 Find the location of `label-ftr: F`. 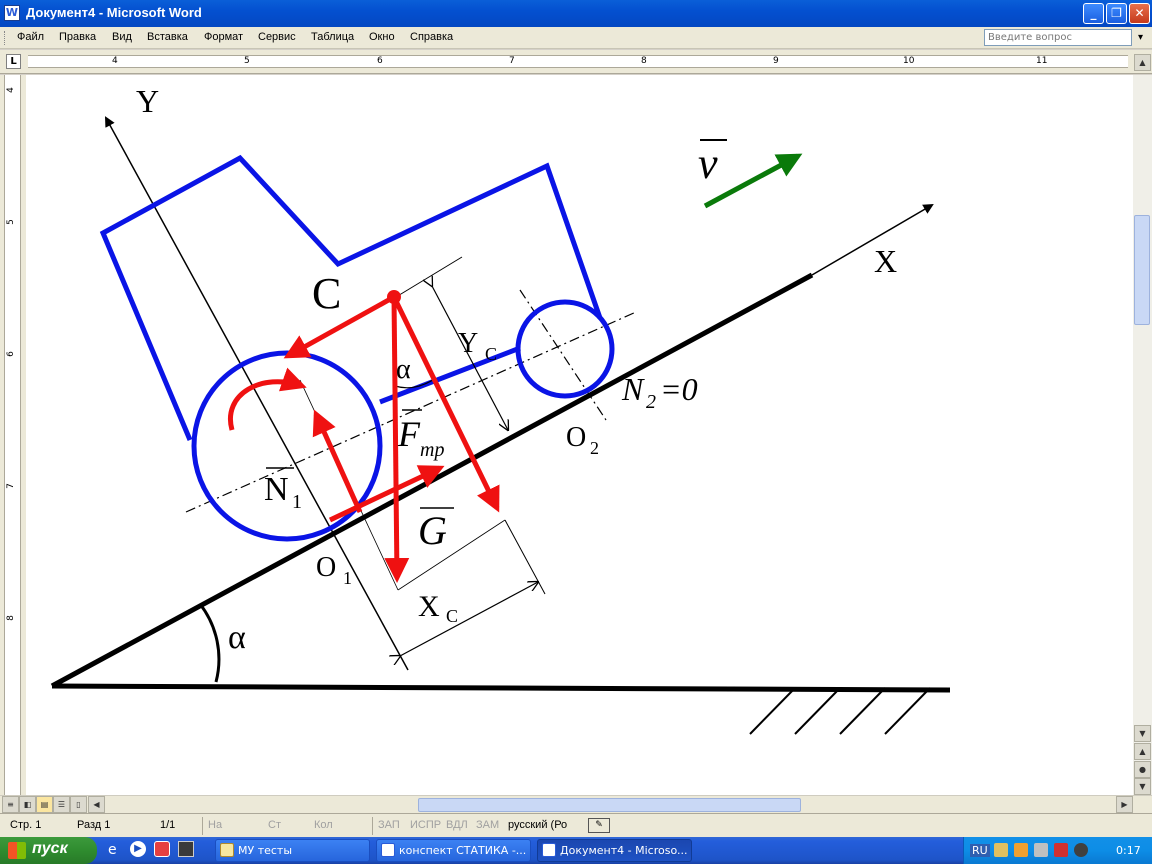

label-ftr: F is located at coordinates (409, 434).